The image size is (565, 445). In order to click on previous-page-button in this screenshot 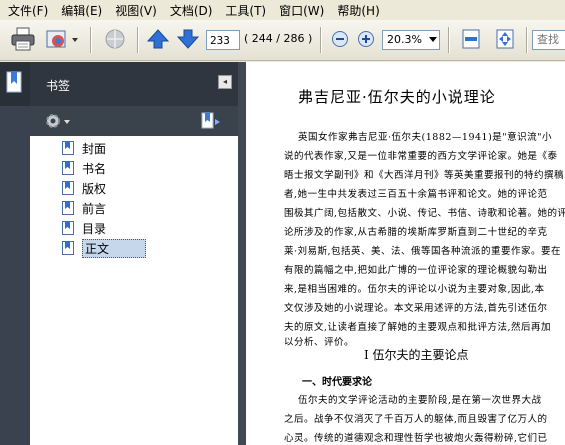, I will do `click(158, 39)`.